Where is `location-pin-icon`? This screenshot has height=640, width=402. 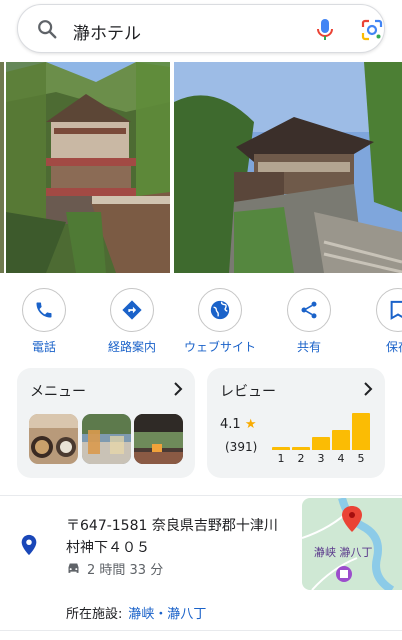 location-pin-icon is located at coordinates (29, 545).